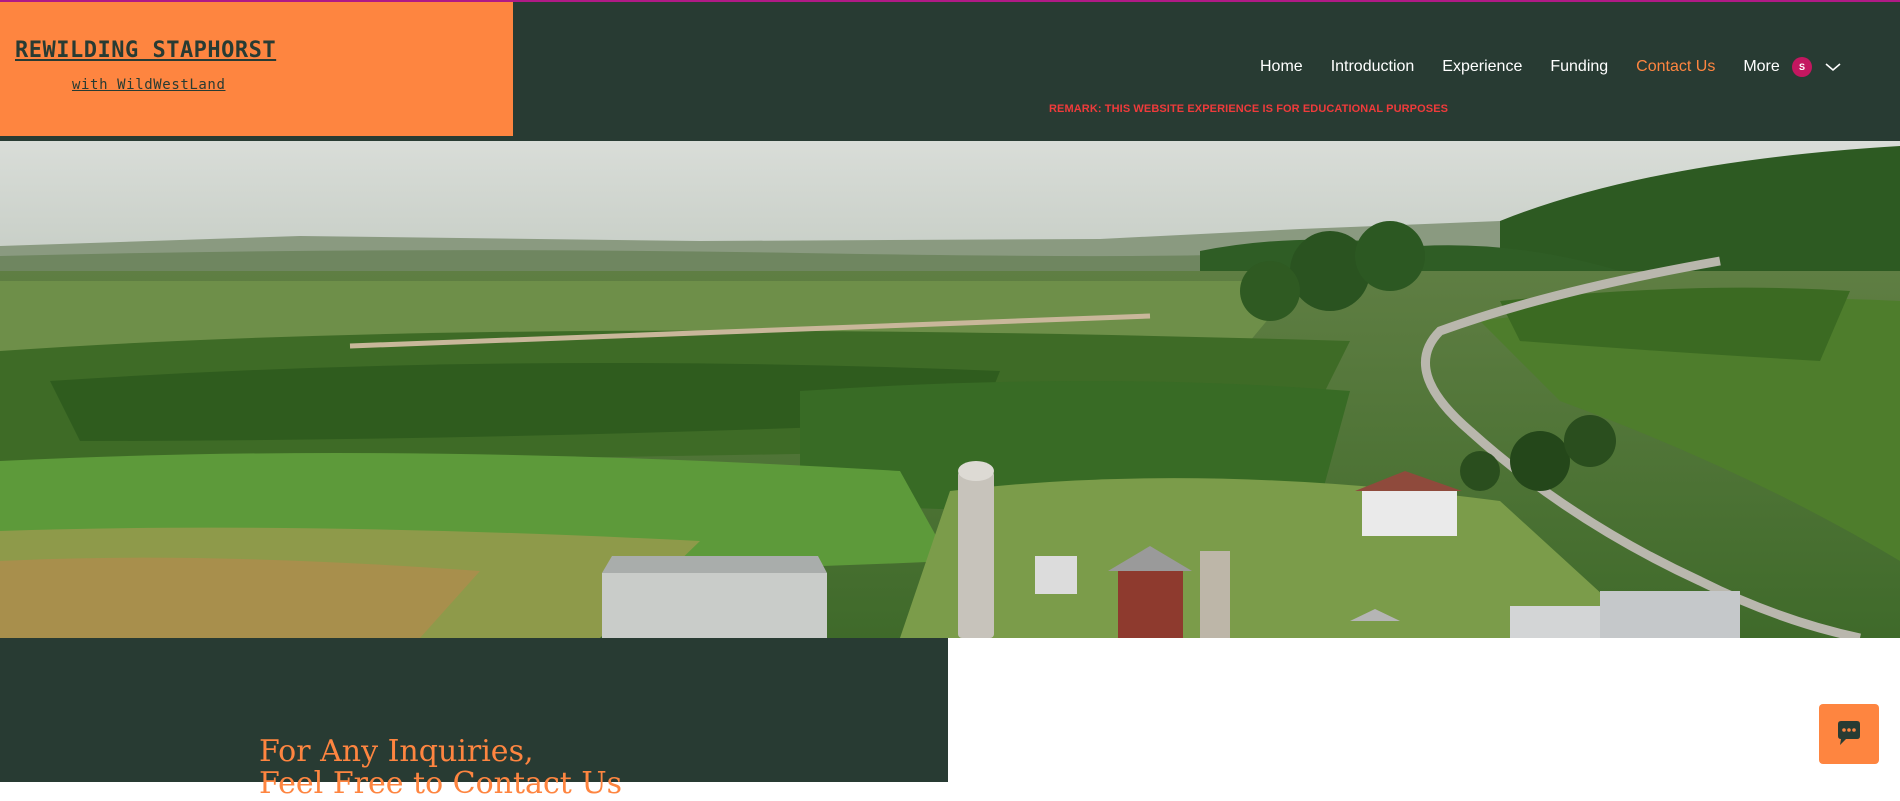 The width and height of the screenshot is (1900, 801). I want to click on nav-item-funding: Funding, so click(1579, 67).